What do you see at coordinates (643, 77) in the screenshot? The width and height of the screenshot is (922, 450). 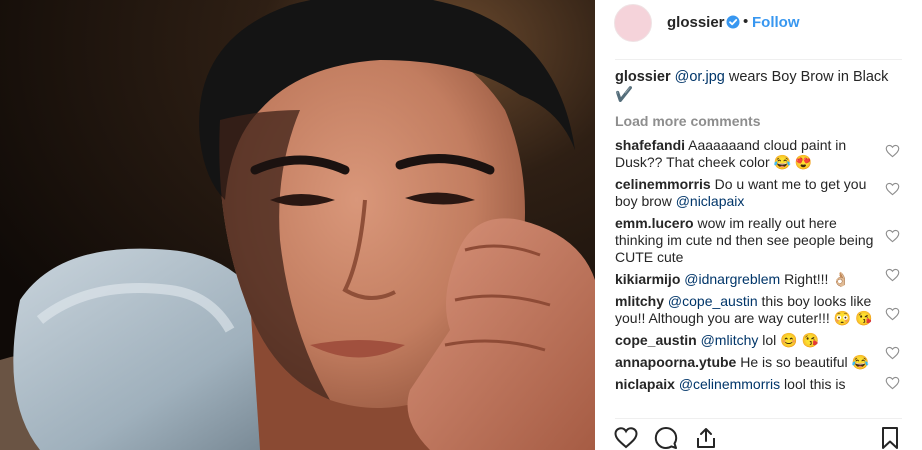 I see `caption-username: glossier` at bounding box center [643, 77].